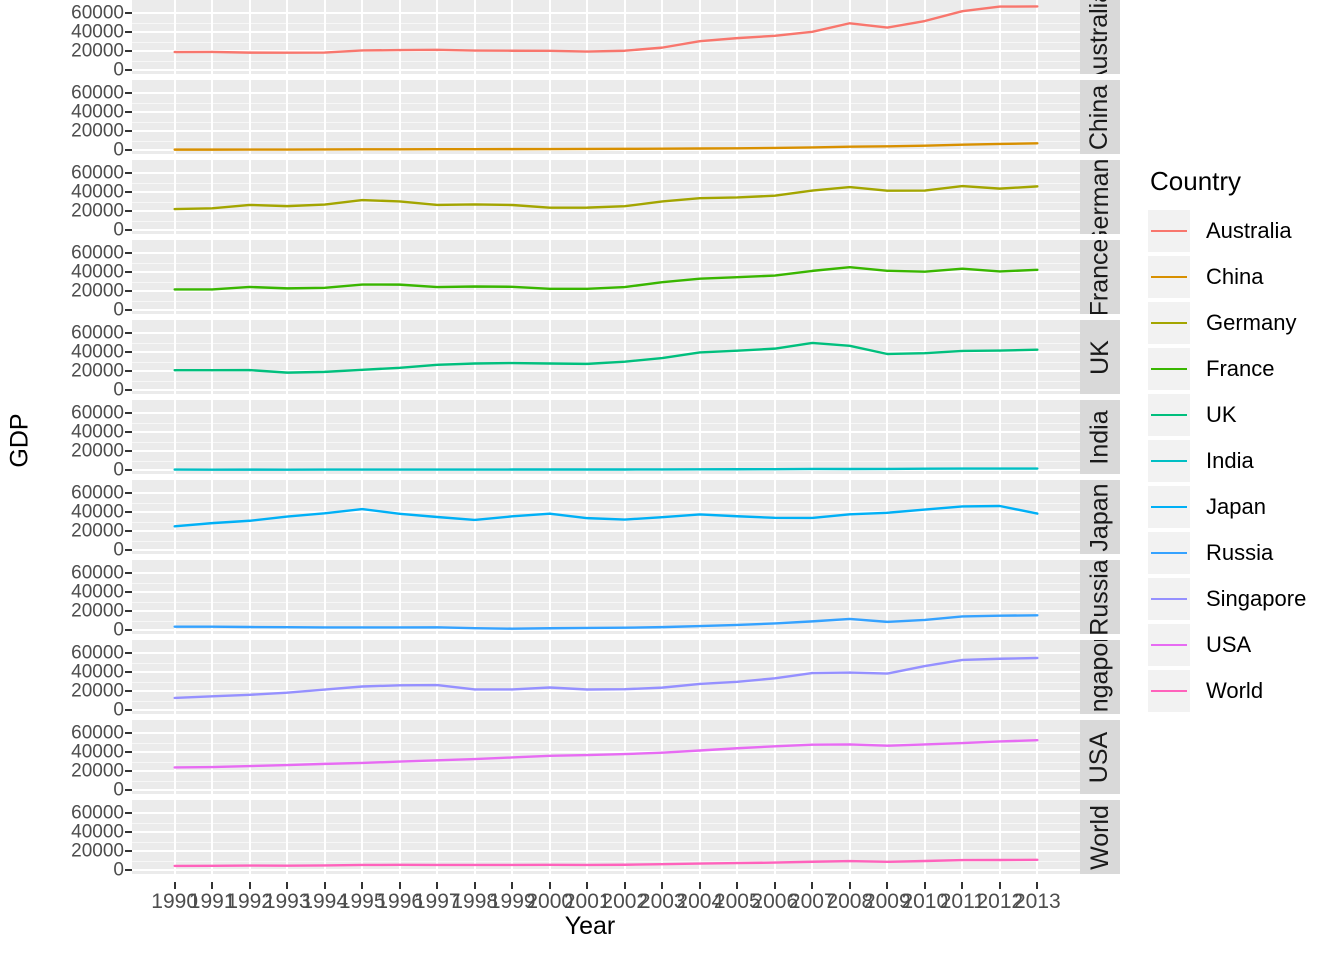  I want to click on legend-item-usa: USA, so click(1243, 645).